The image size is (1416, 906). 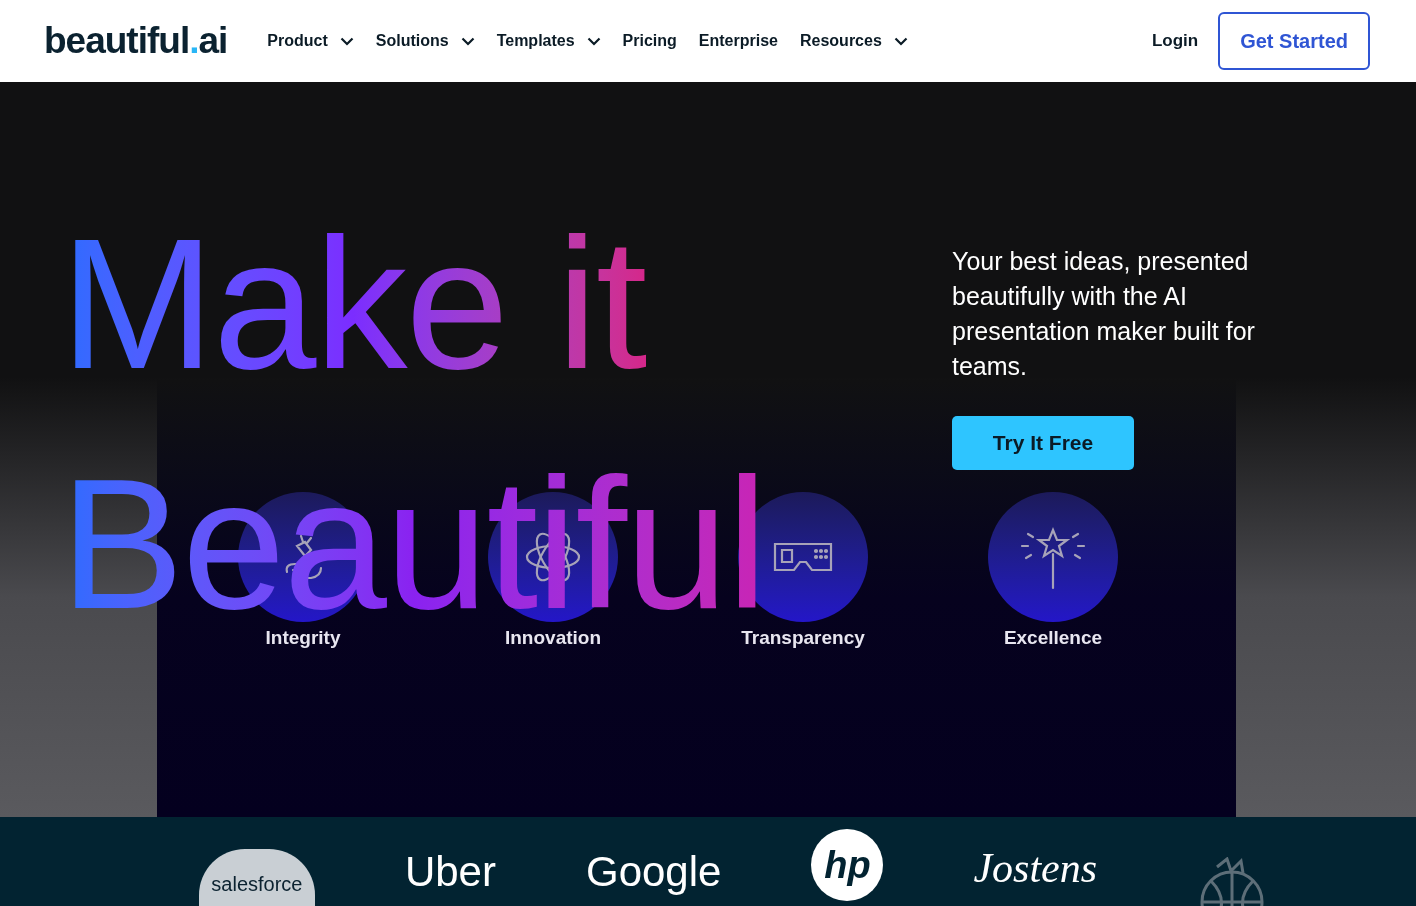 I want to click on login-link: Login, so click(x=1175, y=41).